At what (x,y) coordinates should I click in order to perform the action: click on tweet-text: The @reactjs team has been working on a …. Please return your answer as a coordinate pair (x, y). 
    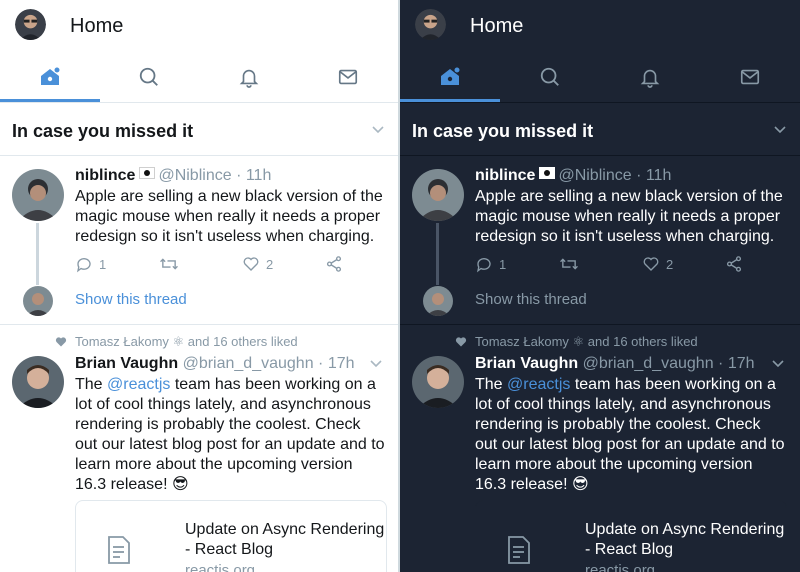
    Looking at the image, I should click on (631, 435).